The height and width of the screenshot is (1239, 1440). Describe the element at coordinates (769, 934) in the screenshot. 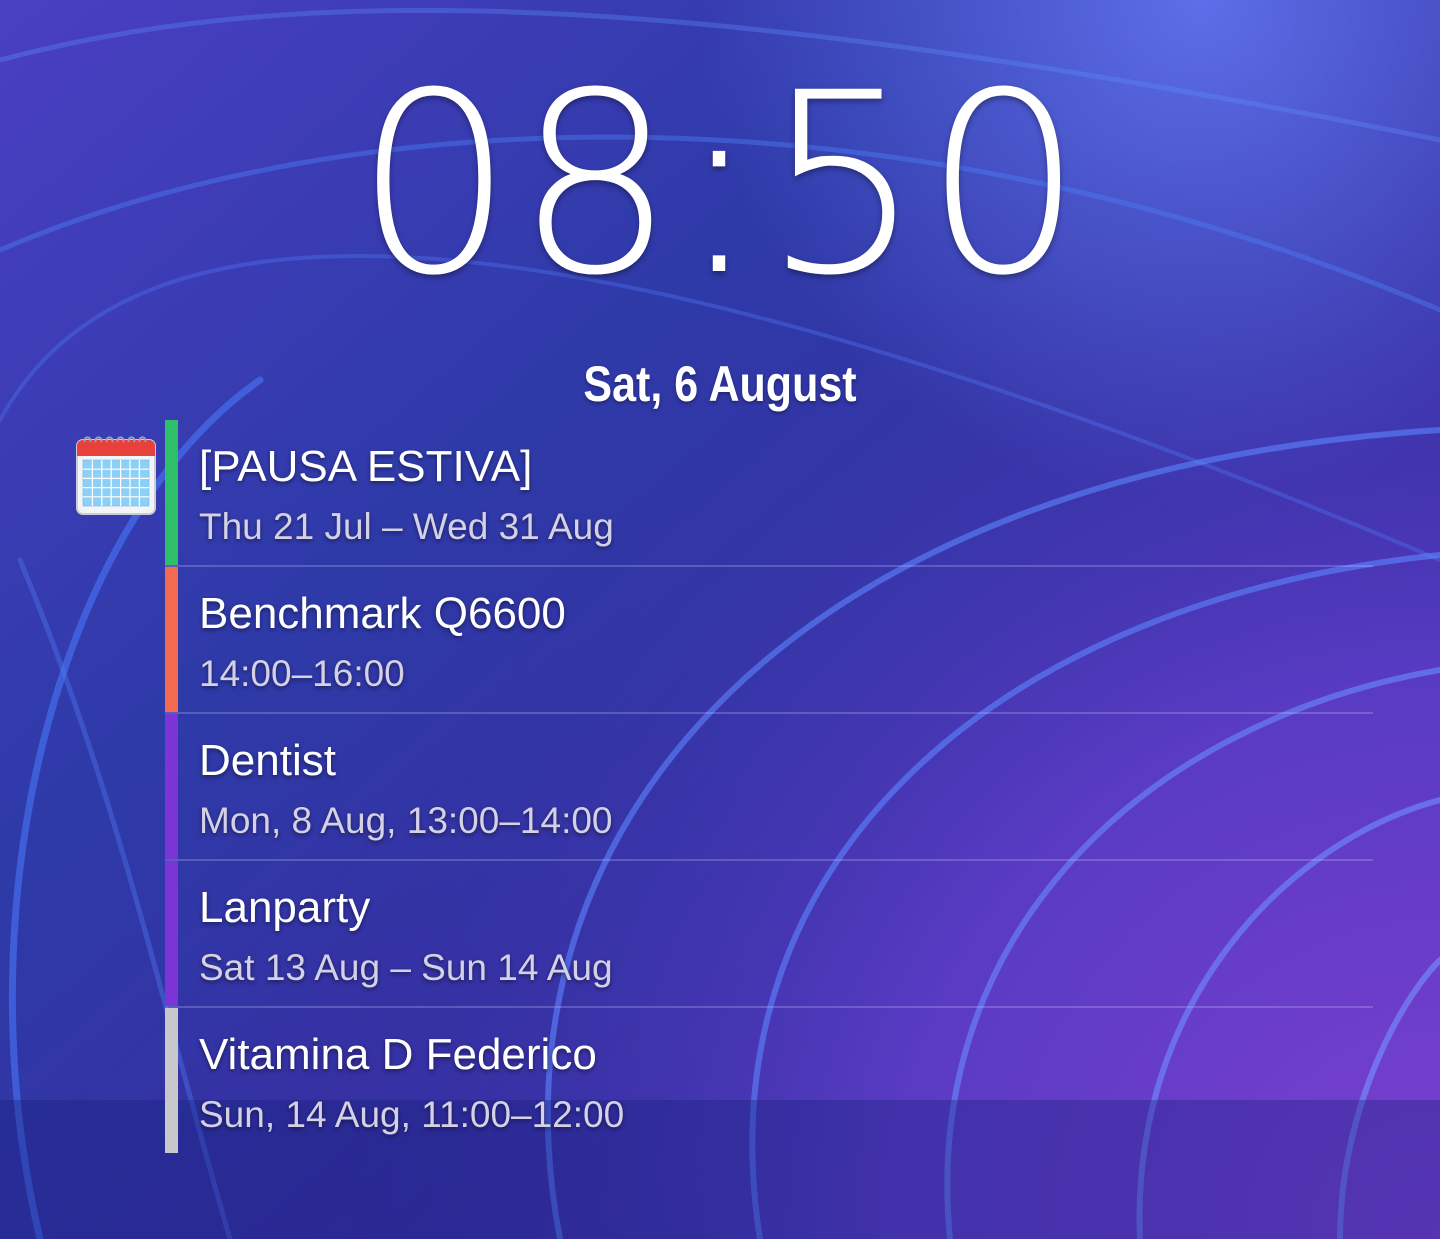

I see `event-row: Lanparty Sat 13 Aug – Sun 14 Aug` at that location.